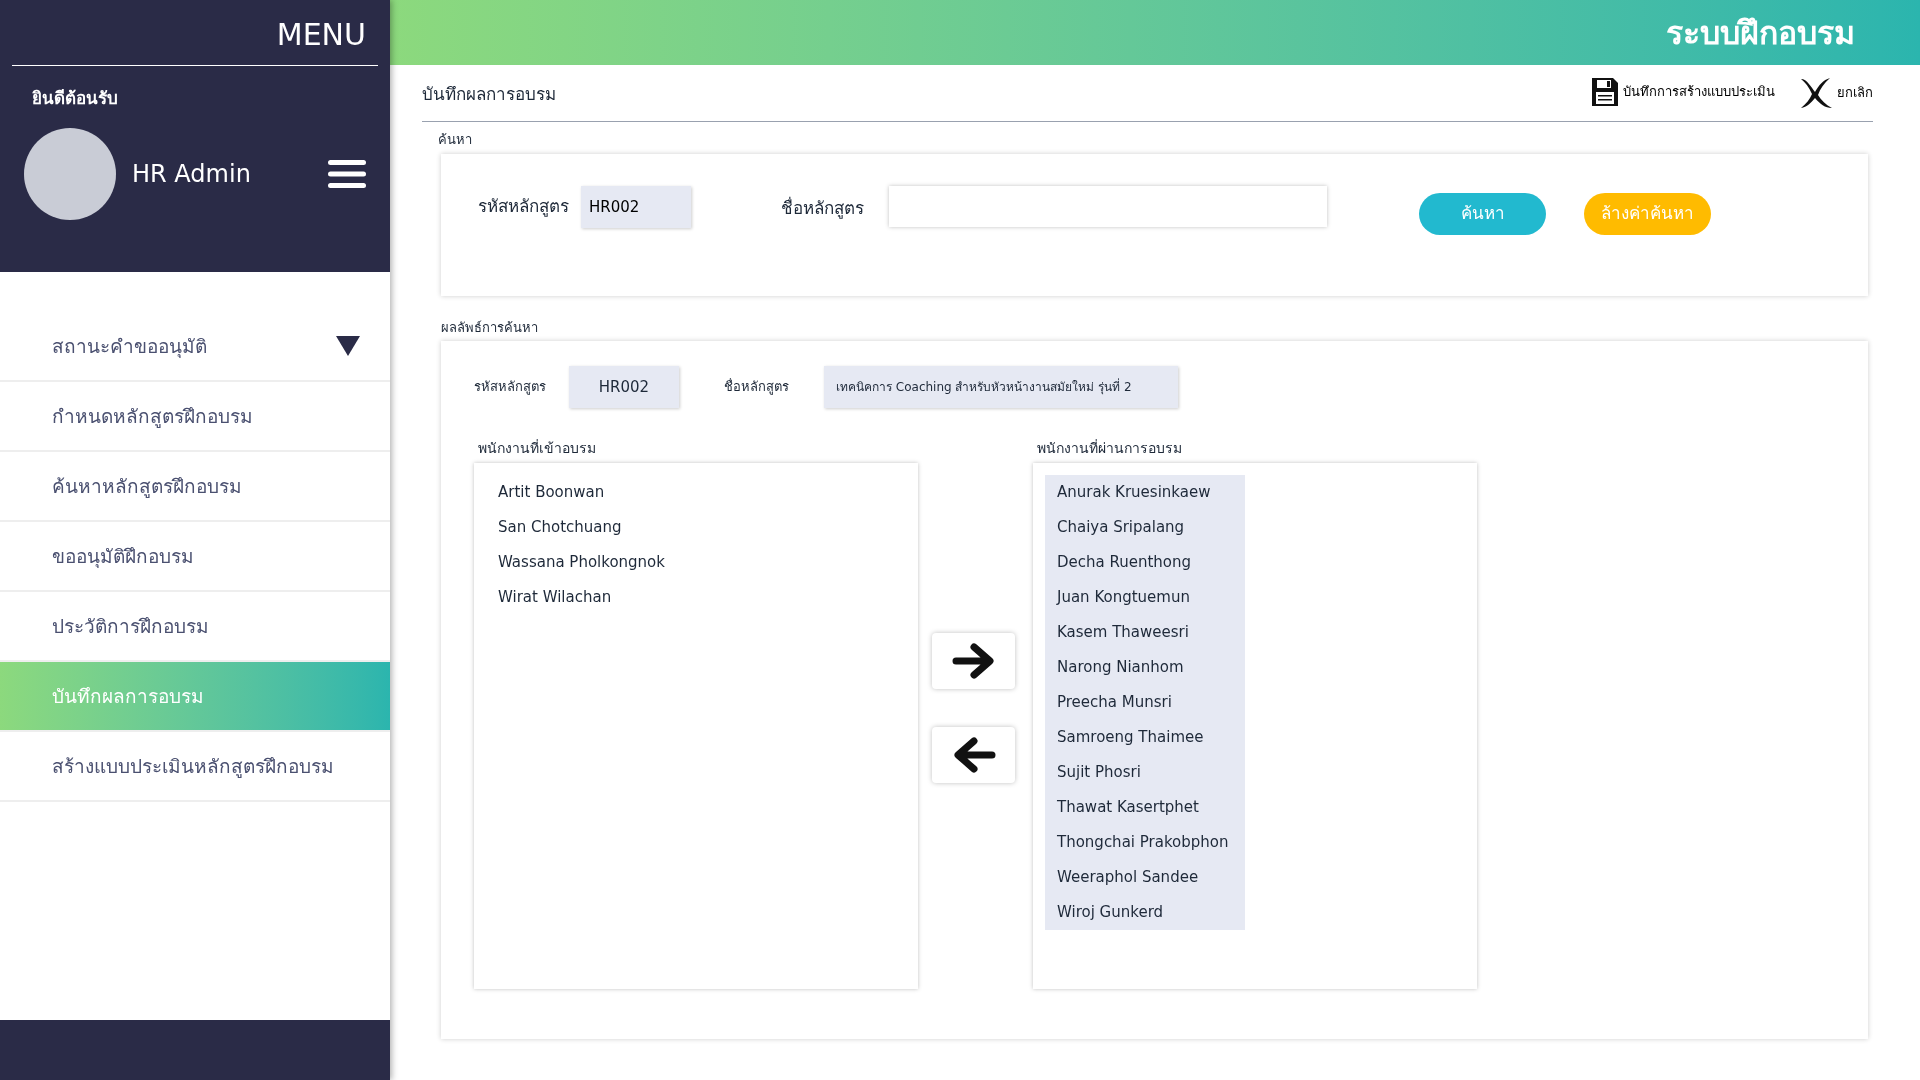  Describe the element at coordinates (1001, 387) in the screenshot. I see `course-name-value: เทคนิคการ Coaching สำหรับหัวหน้างานสมัยใหม่ รุ่นที่ 2` at that location.